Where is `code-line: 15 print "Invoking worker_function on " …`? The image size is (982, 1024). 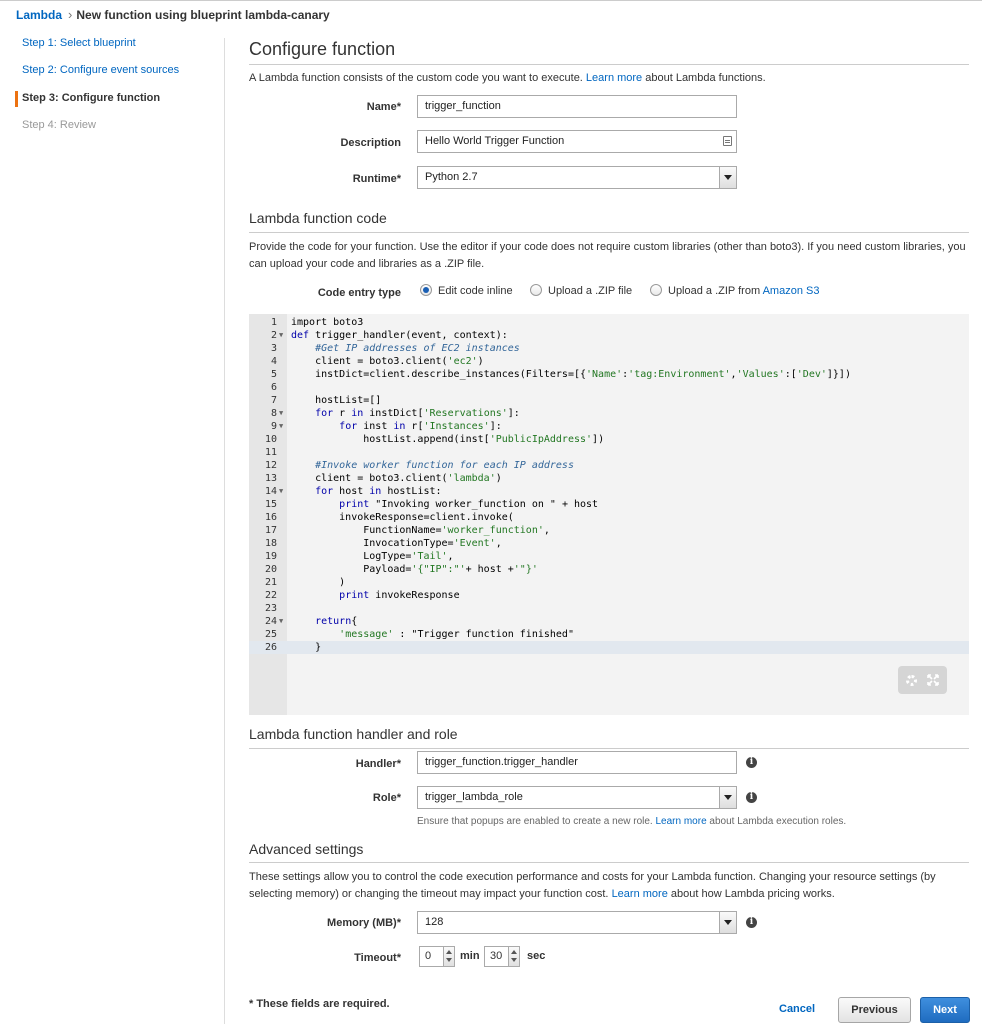
code-line: 15 print "Invoking worker_function on " … is located at coordinates (609, 504).